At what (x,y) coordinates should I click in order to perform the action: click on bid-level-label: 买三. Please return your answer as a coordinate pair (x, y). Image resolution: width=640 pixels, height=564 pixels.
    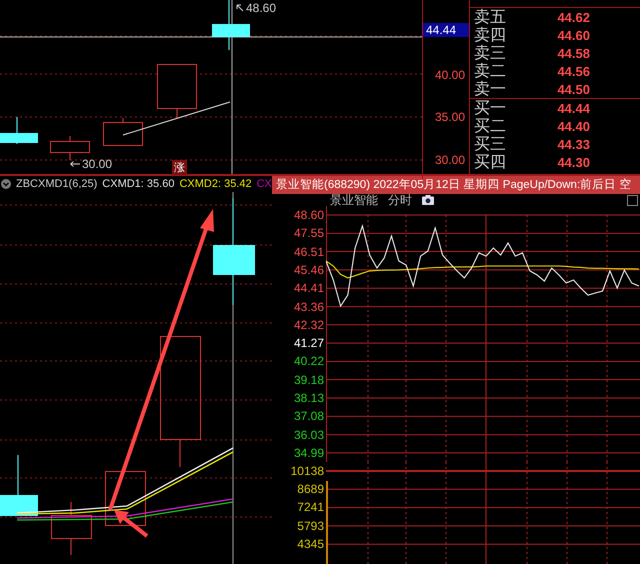
    Looking at the image, I should click on (490, 144).